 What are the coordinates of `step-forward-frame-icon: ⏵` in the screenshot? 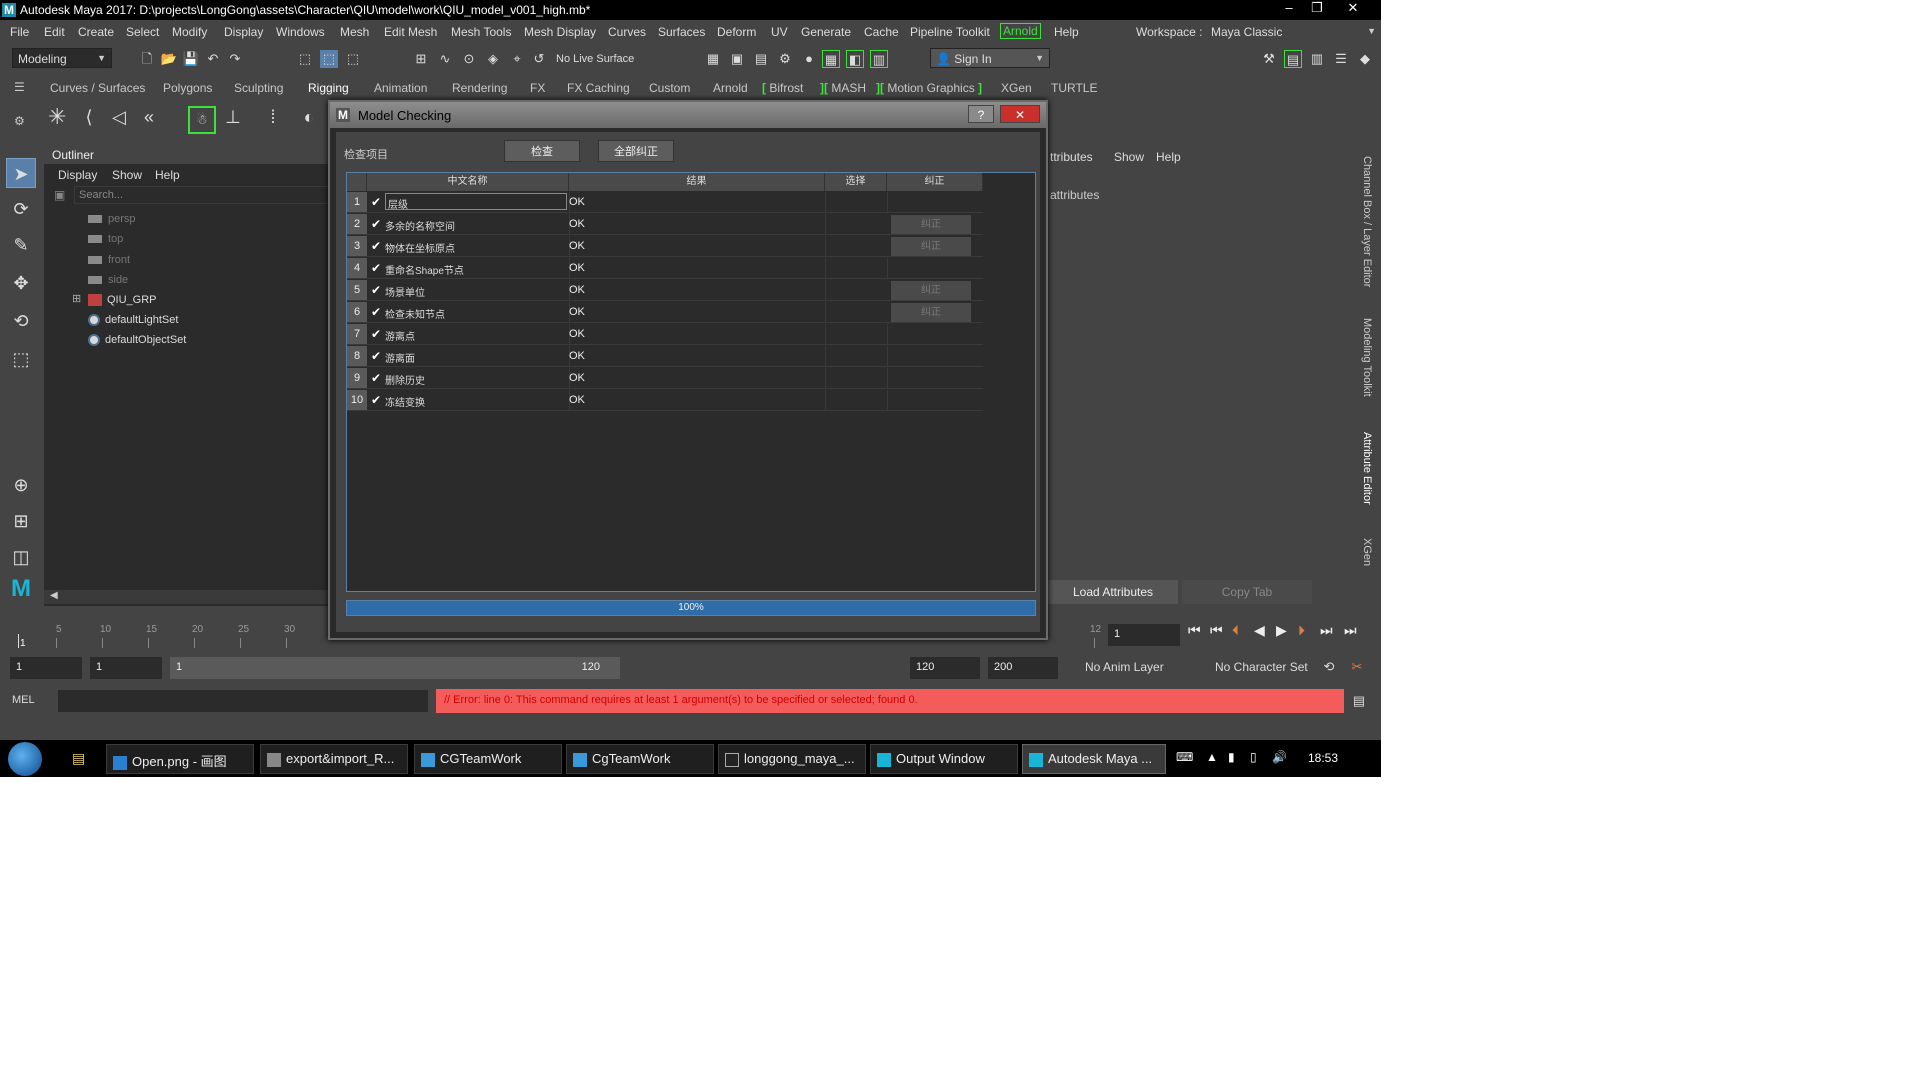 It's located at (1301, 630).